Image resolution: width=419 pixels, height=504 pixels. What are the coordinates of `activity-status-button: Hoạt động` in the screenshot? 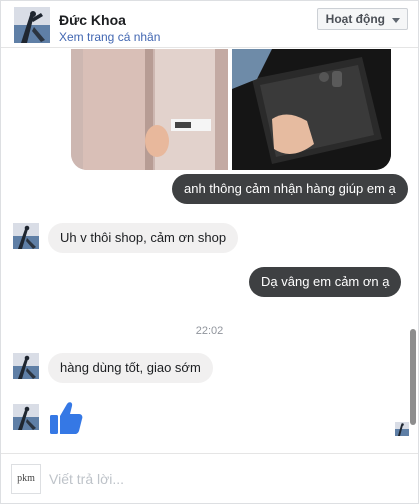 It's located at (362, 19).